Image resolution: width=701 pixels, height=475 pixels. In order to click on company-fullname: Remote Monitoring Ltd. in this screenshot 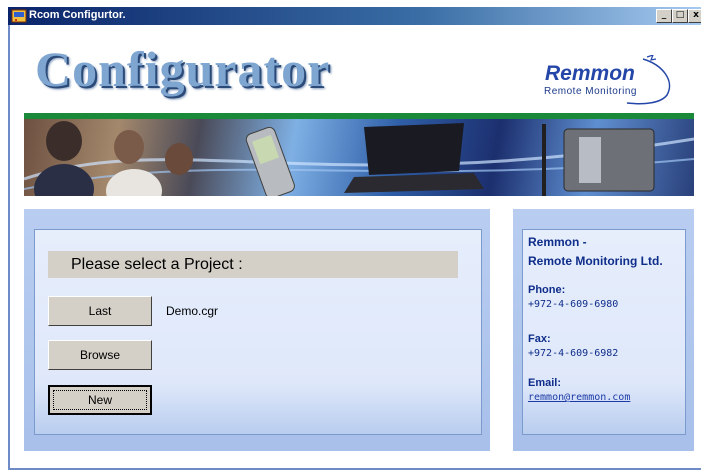, I will do `click(595, 261)`.